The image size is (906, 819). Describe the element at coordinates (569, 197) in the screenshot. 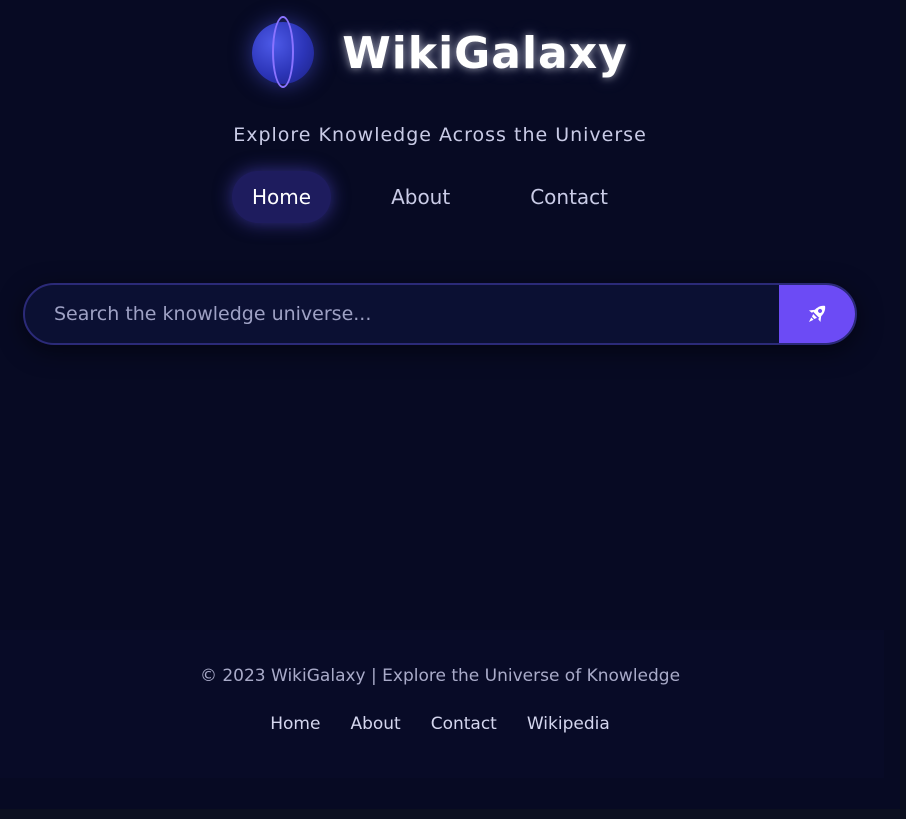

I see `nav-item-contact: Contact` at that location.